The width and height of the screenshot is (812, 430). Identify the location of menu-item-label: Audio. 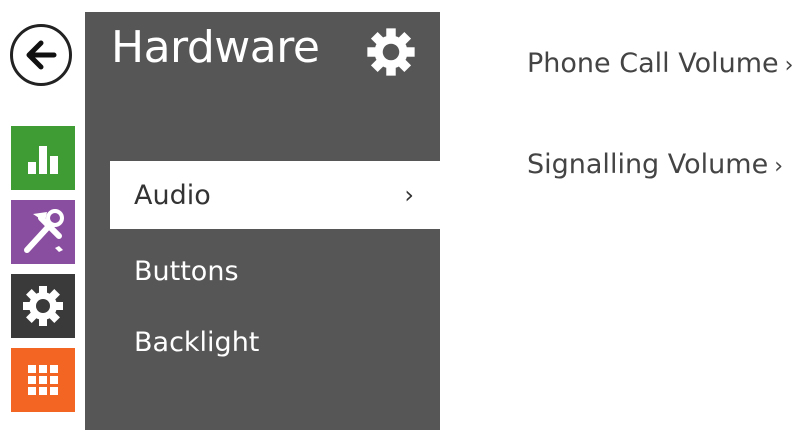
(172, 195).